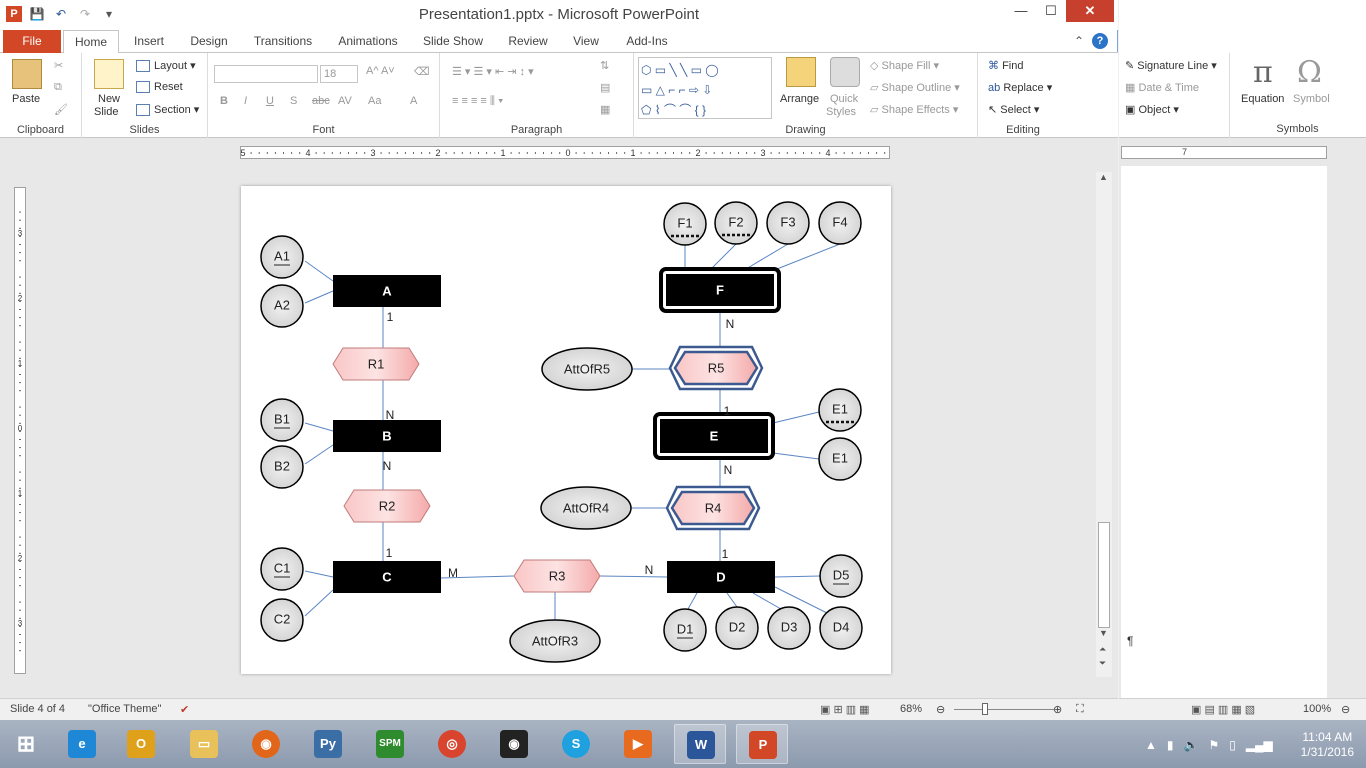 This screenshot has height=768, width=1366. What do you see at coordinates (1103, 633) in the screenshot?
I see `scroll-down-arrow: ▼` at bounding box center [1103, 633].